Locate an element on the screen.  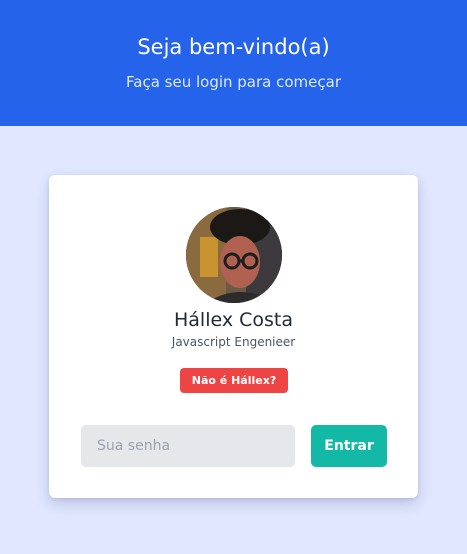
user-name: Hállex Costa is located at coordinates (233, 320).